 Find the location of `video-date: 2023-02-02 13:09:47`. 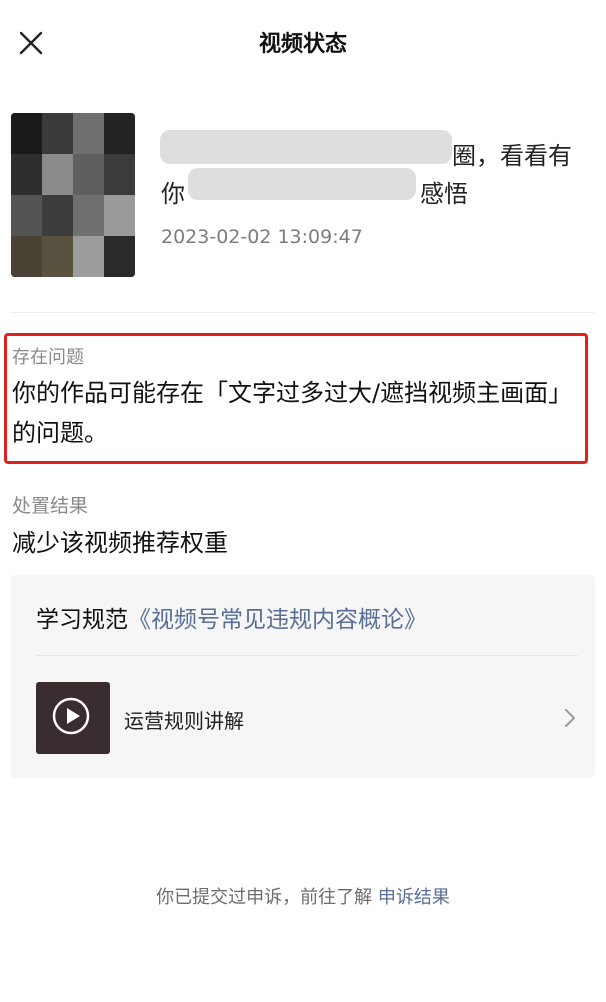

video-date: 2023-02-02 13:09:47 is located at coordinates (262, 237).